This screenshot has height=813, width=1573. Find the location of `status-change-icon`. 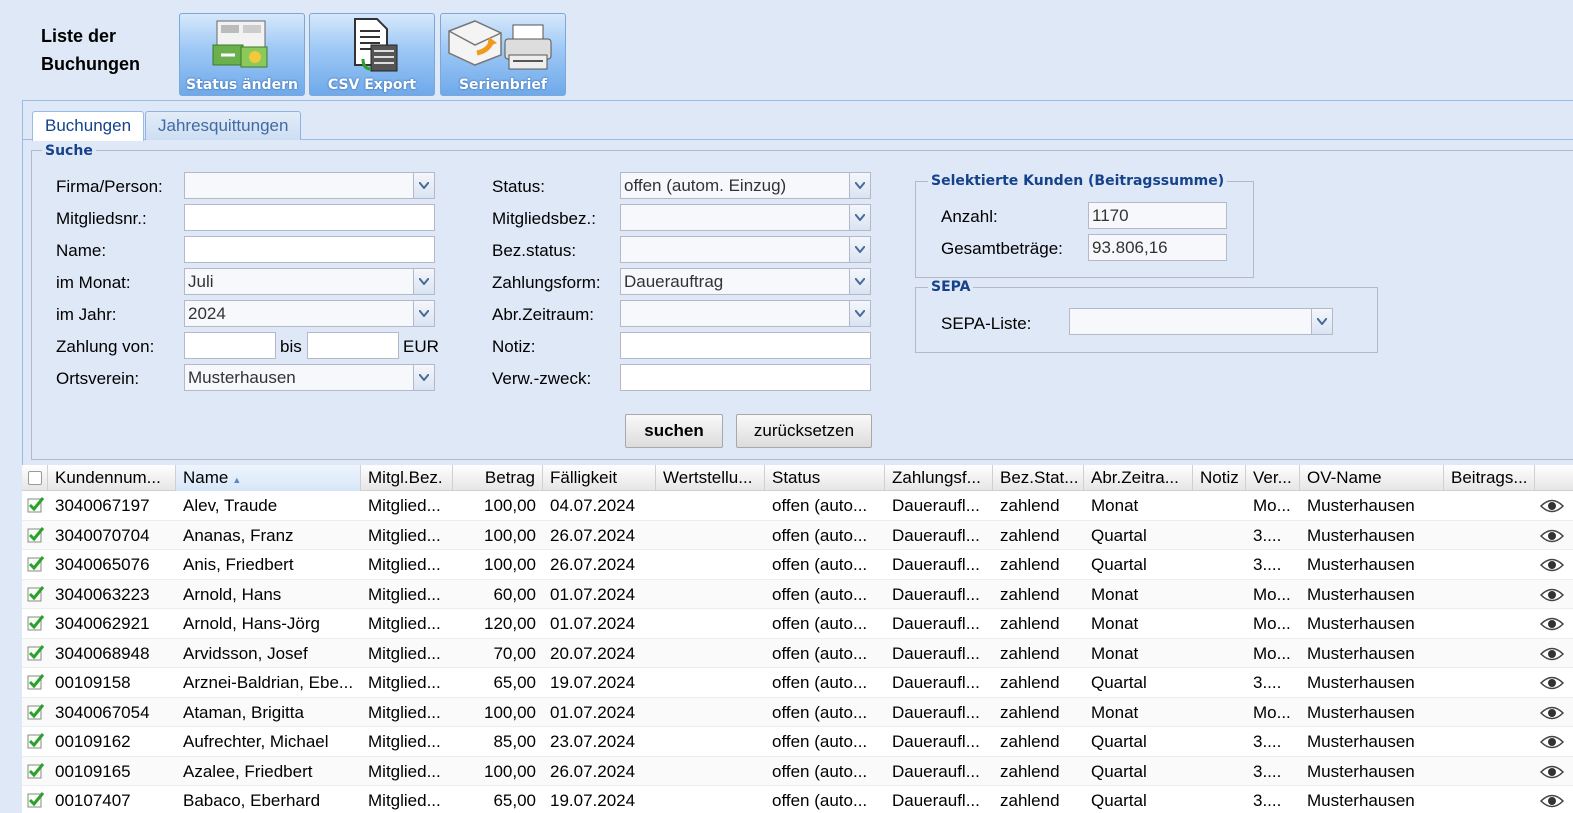

status-change-icon is located at coordinates (242, 46).